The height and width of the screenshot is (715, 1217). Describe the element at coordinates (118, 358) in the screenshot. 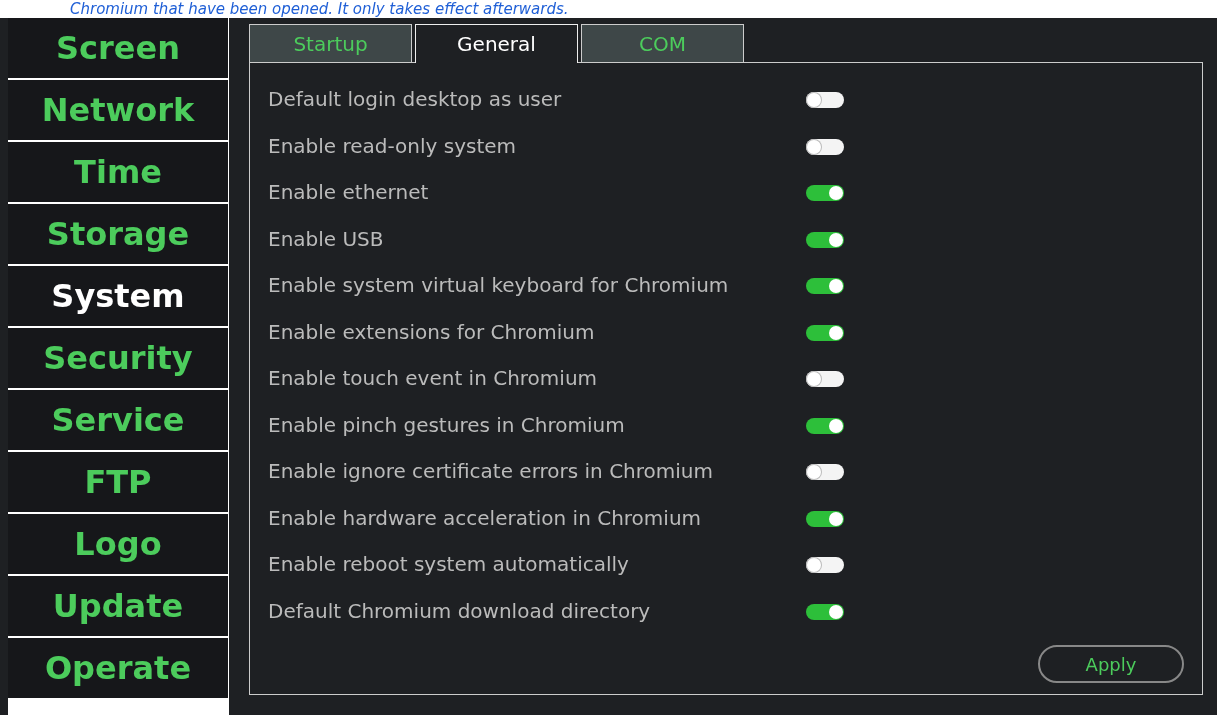

I see `sidebar-item: Security` at that location.